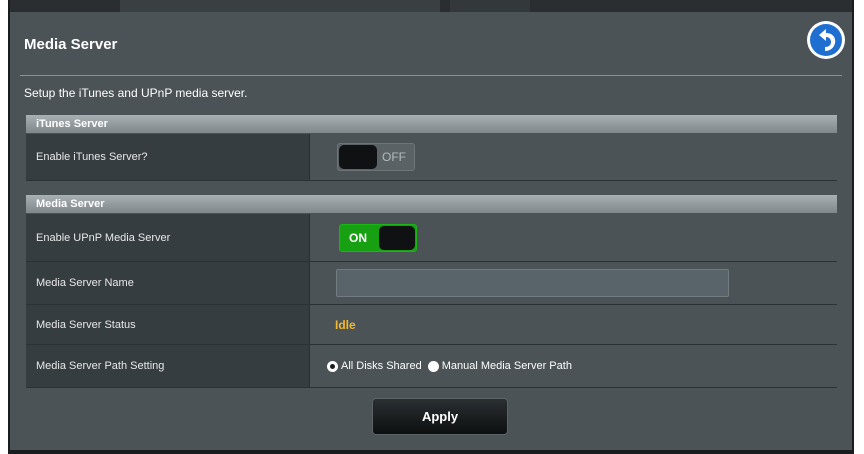  I want to click on radio-manual-path, so click(433, 366).